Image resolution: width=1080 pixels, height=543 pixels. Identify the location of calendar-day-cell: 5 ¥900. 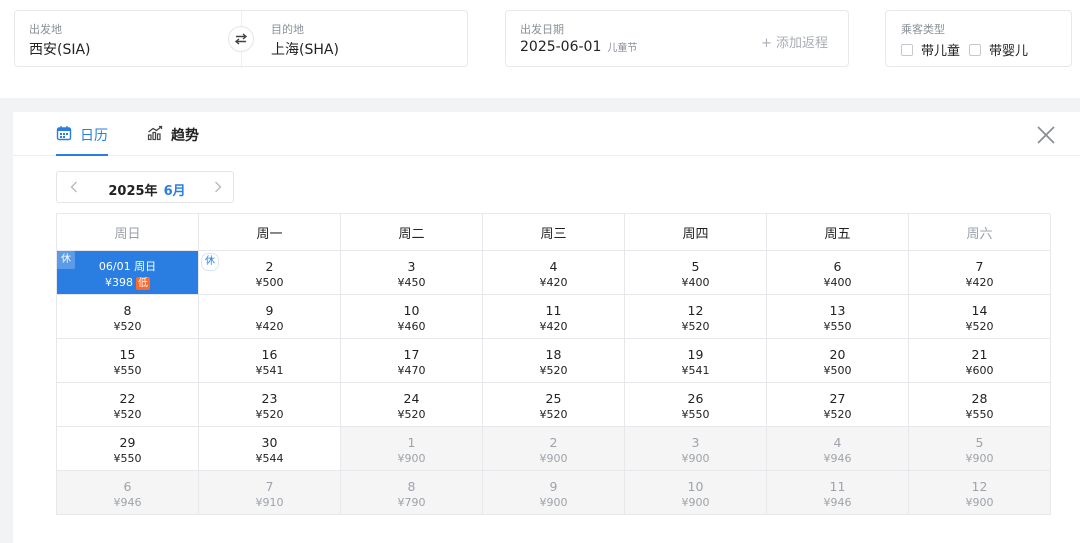
(980, 449).